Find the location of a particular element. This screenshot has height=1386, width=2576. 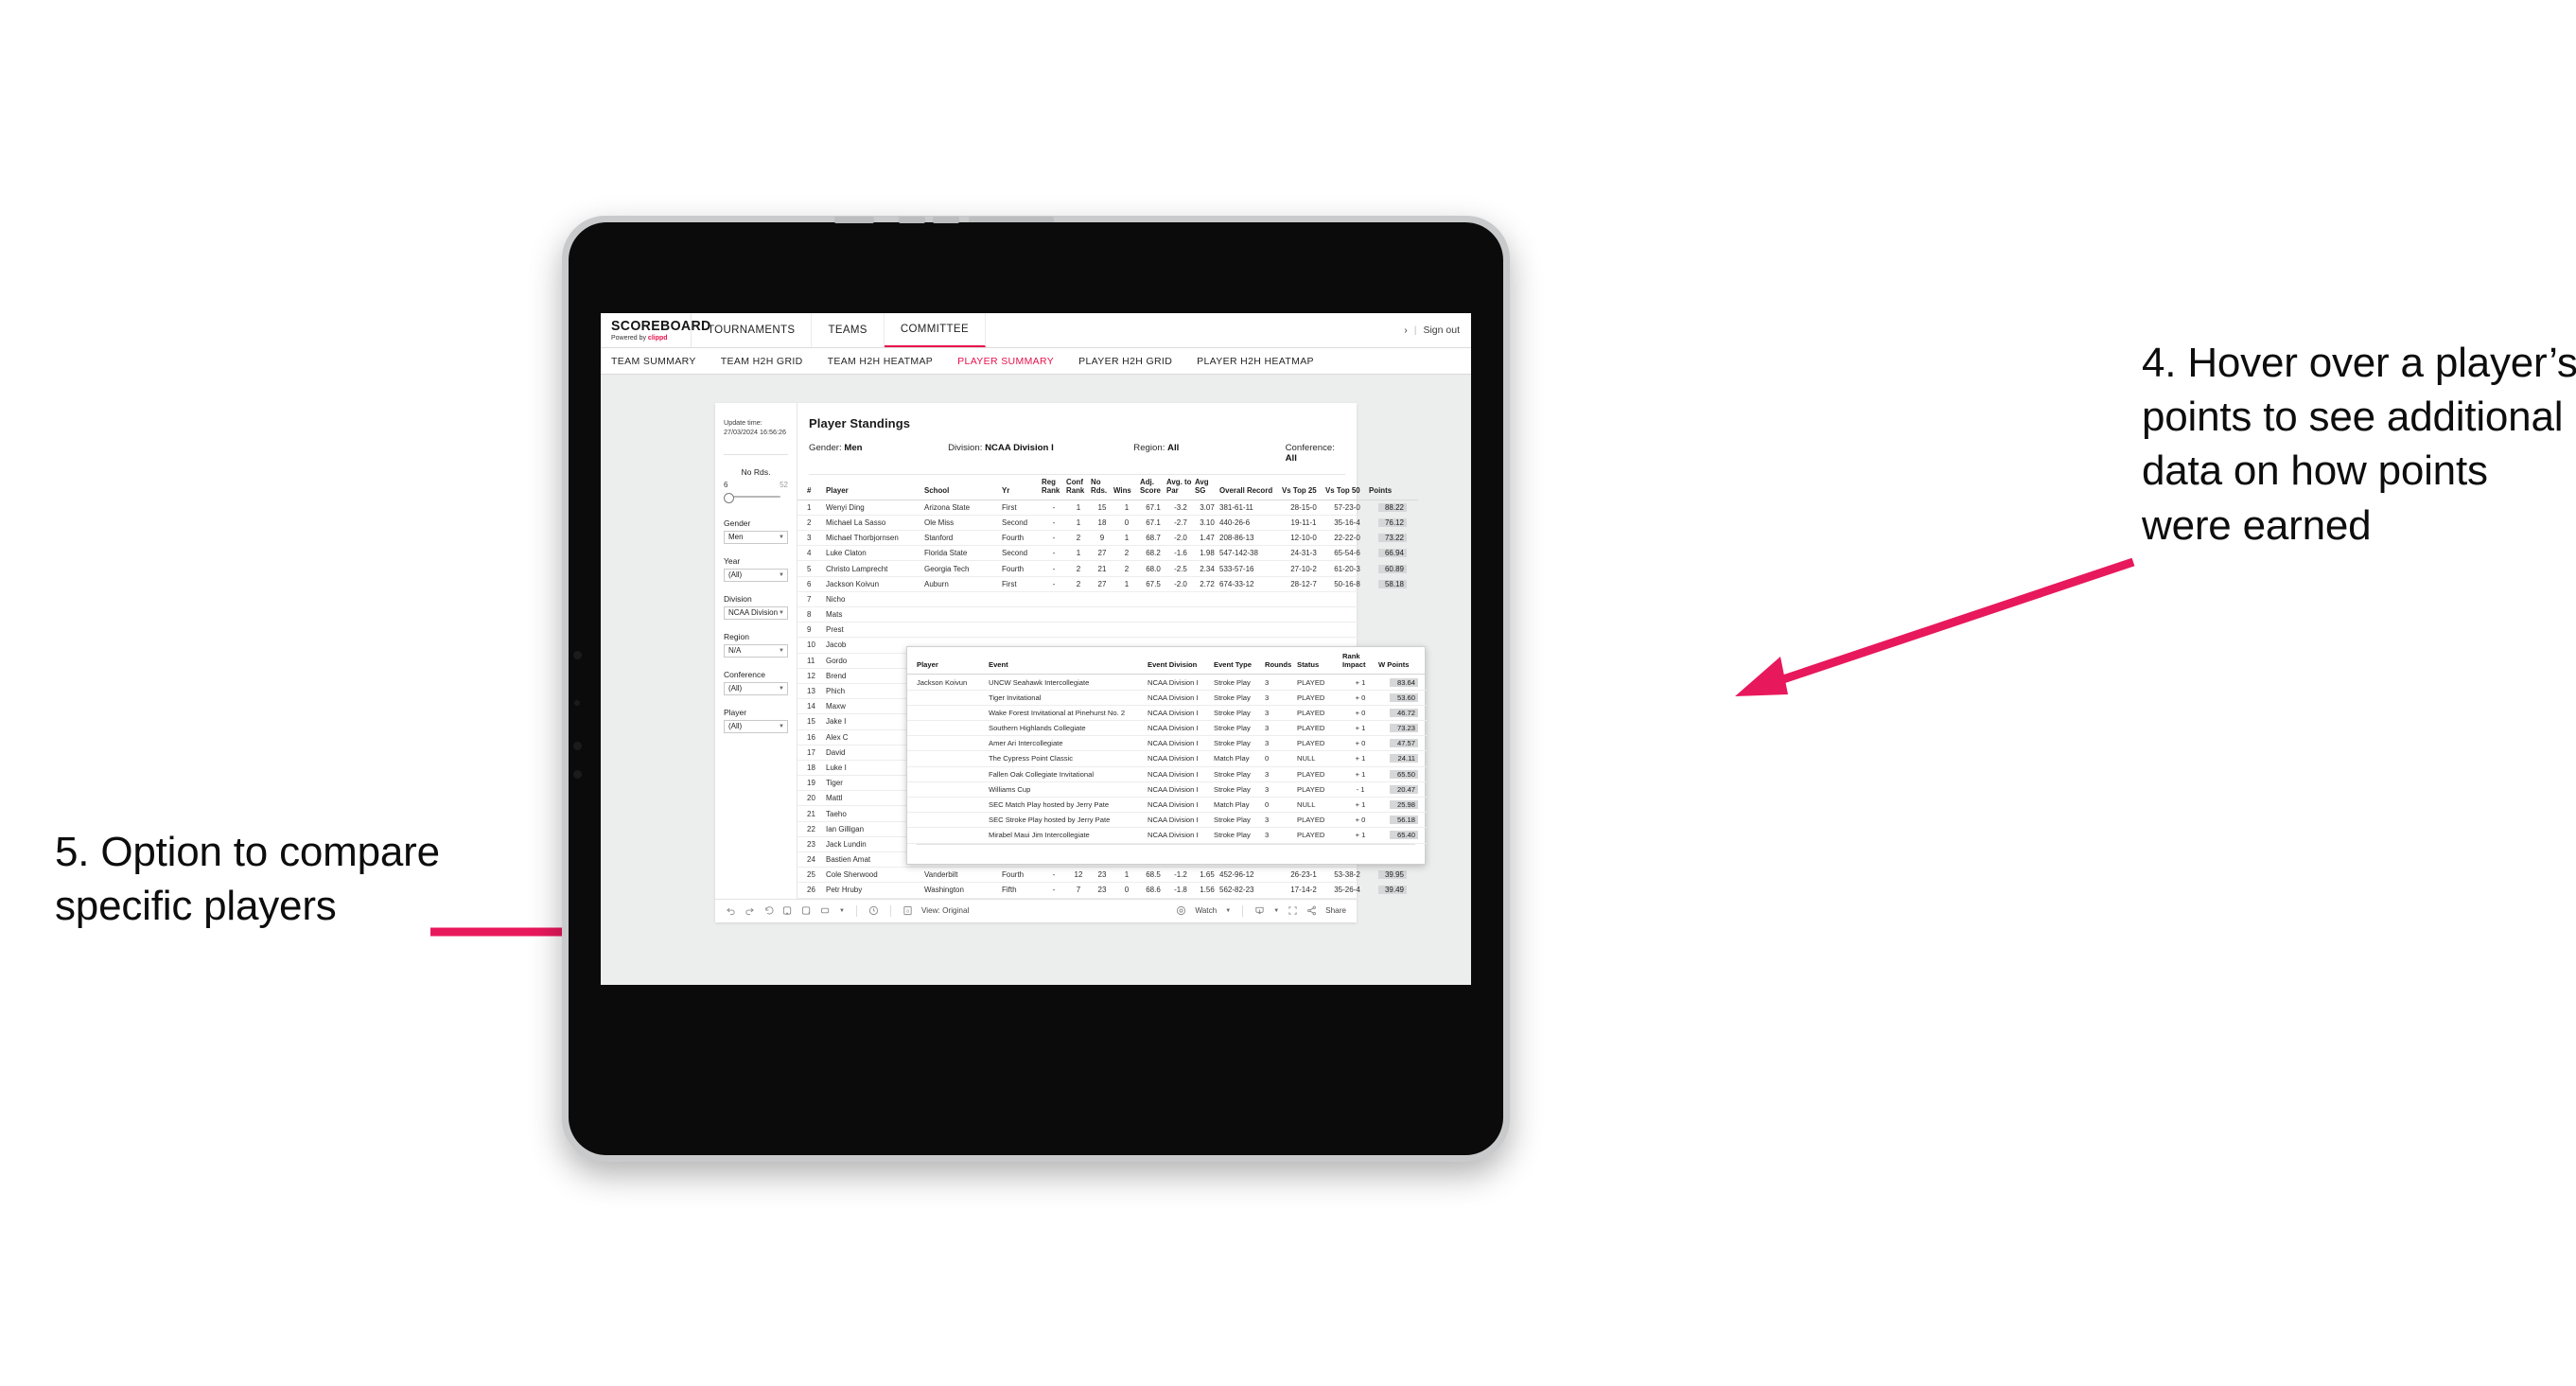

undo-icon is located at coordinates (731, 910).